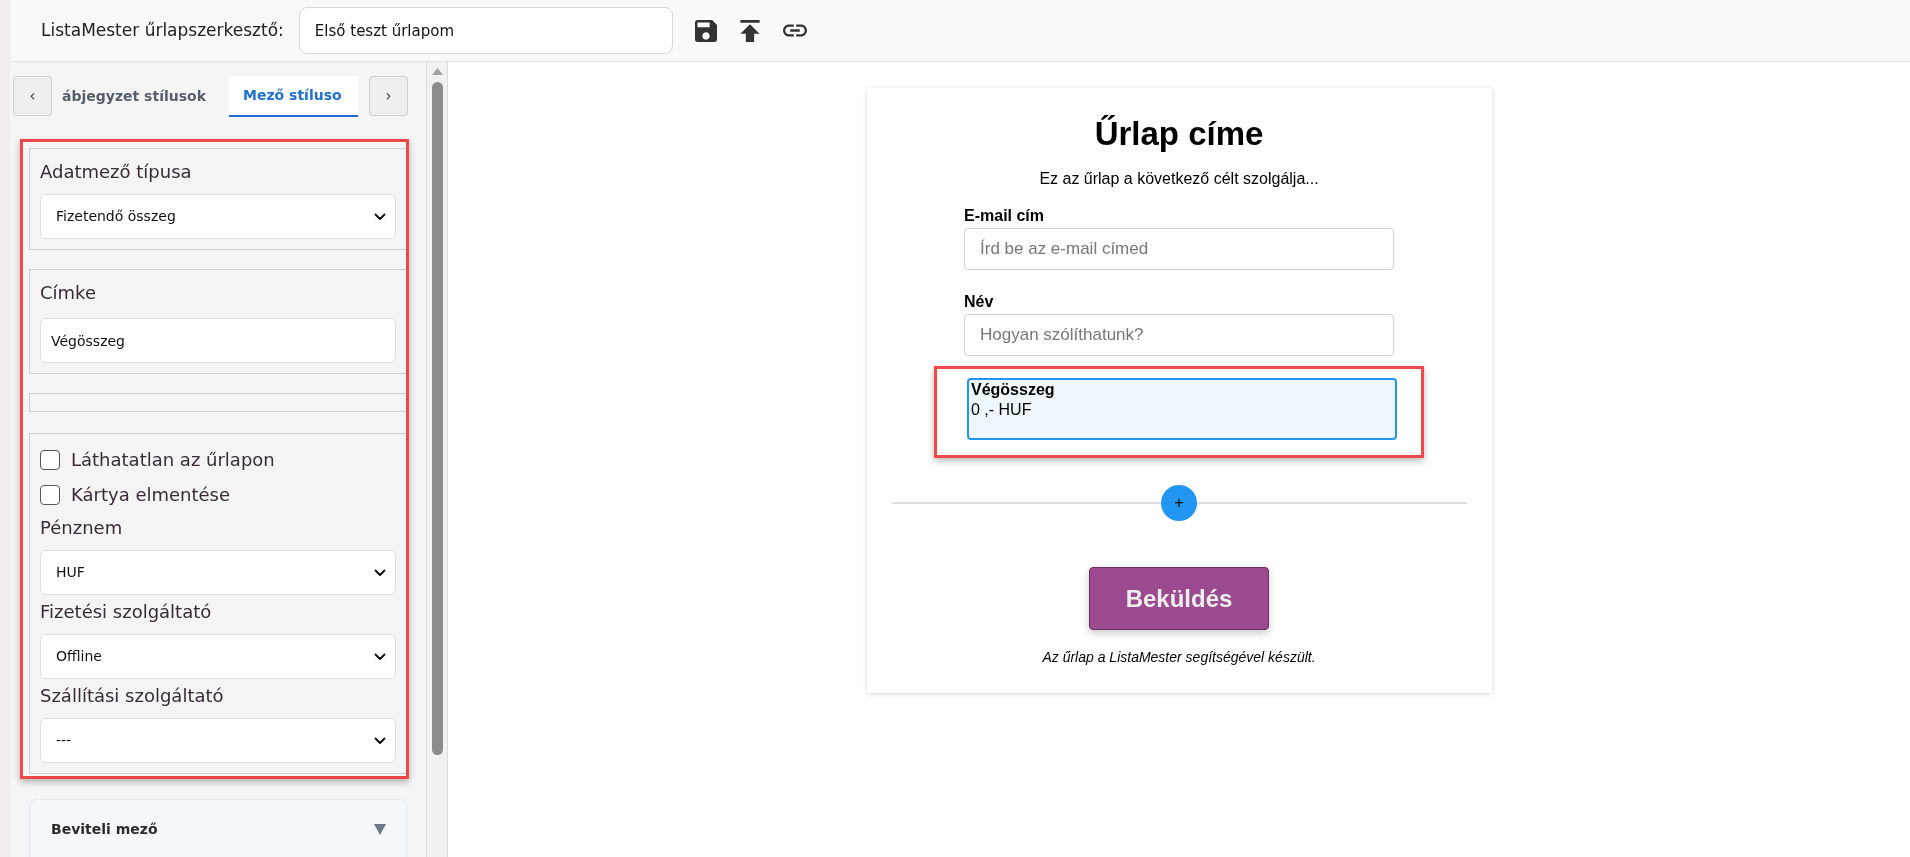  Describe the element at coordinates (1179, 134) in the screenshot. I see `form-title: Űrlap címe` at that location.